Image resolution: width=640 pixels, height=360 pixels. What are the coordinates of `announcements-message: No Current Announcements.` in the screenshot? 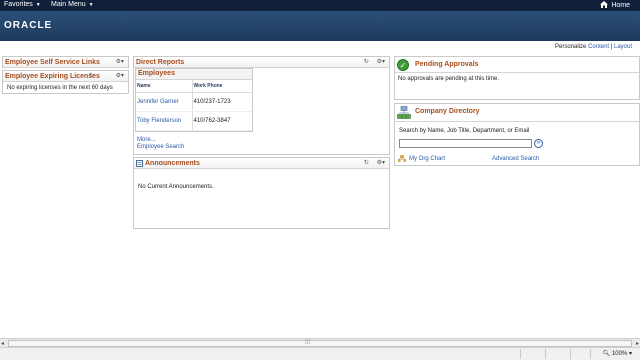 It's located at (176, 187).